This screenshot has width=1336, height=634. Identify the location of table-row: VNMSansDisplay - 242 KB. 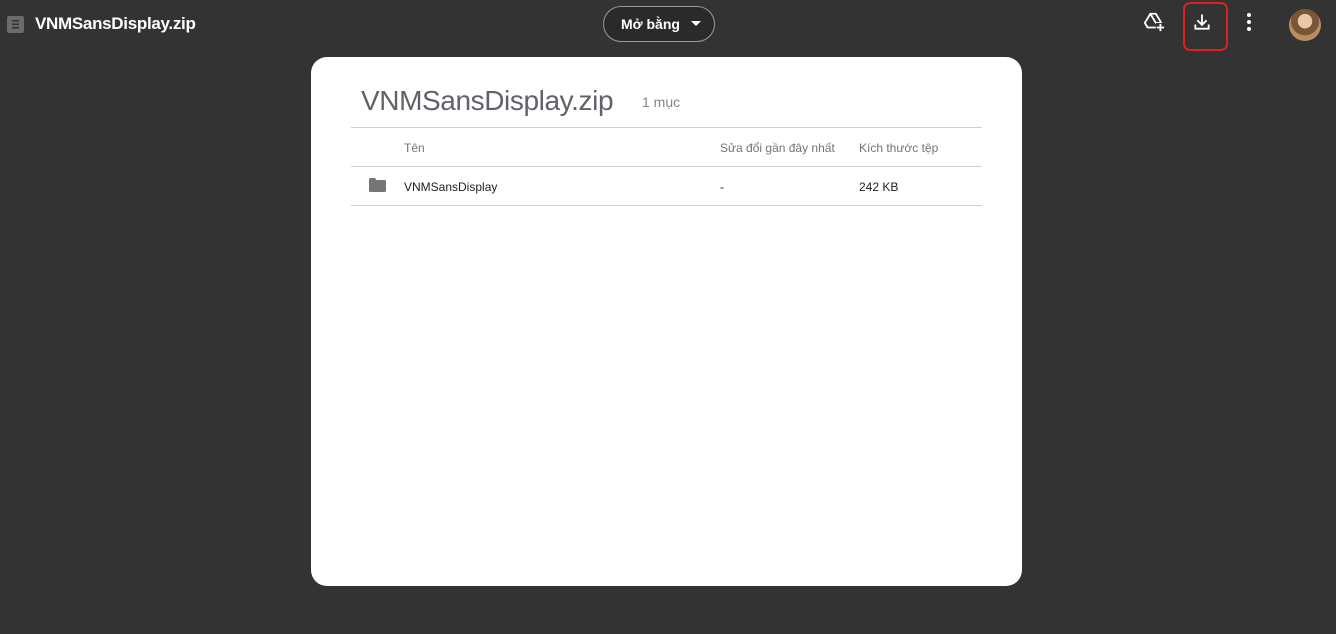
(666, 186).